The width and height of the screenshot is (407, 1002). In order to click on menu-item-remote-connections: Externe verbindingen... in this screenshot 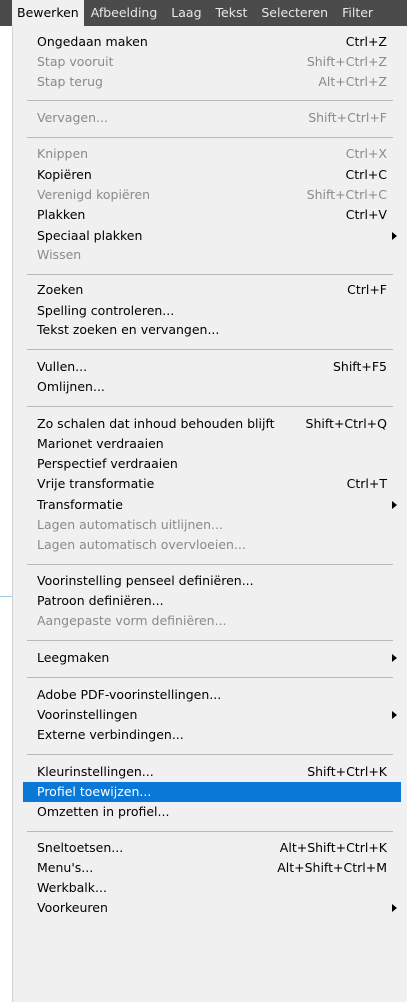, I will do `click(212, 735)`.